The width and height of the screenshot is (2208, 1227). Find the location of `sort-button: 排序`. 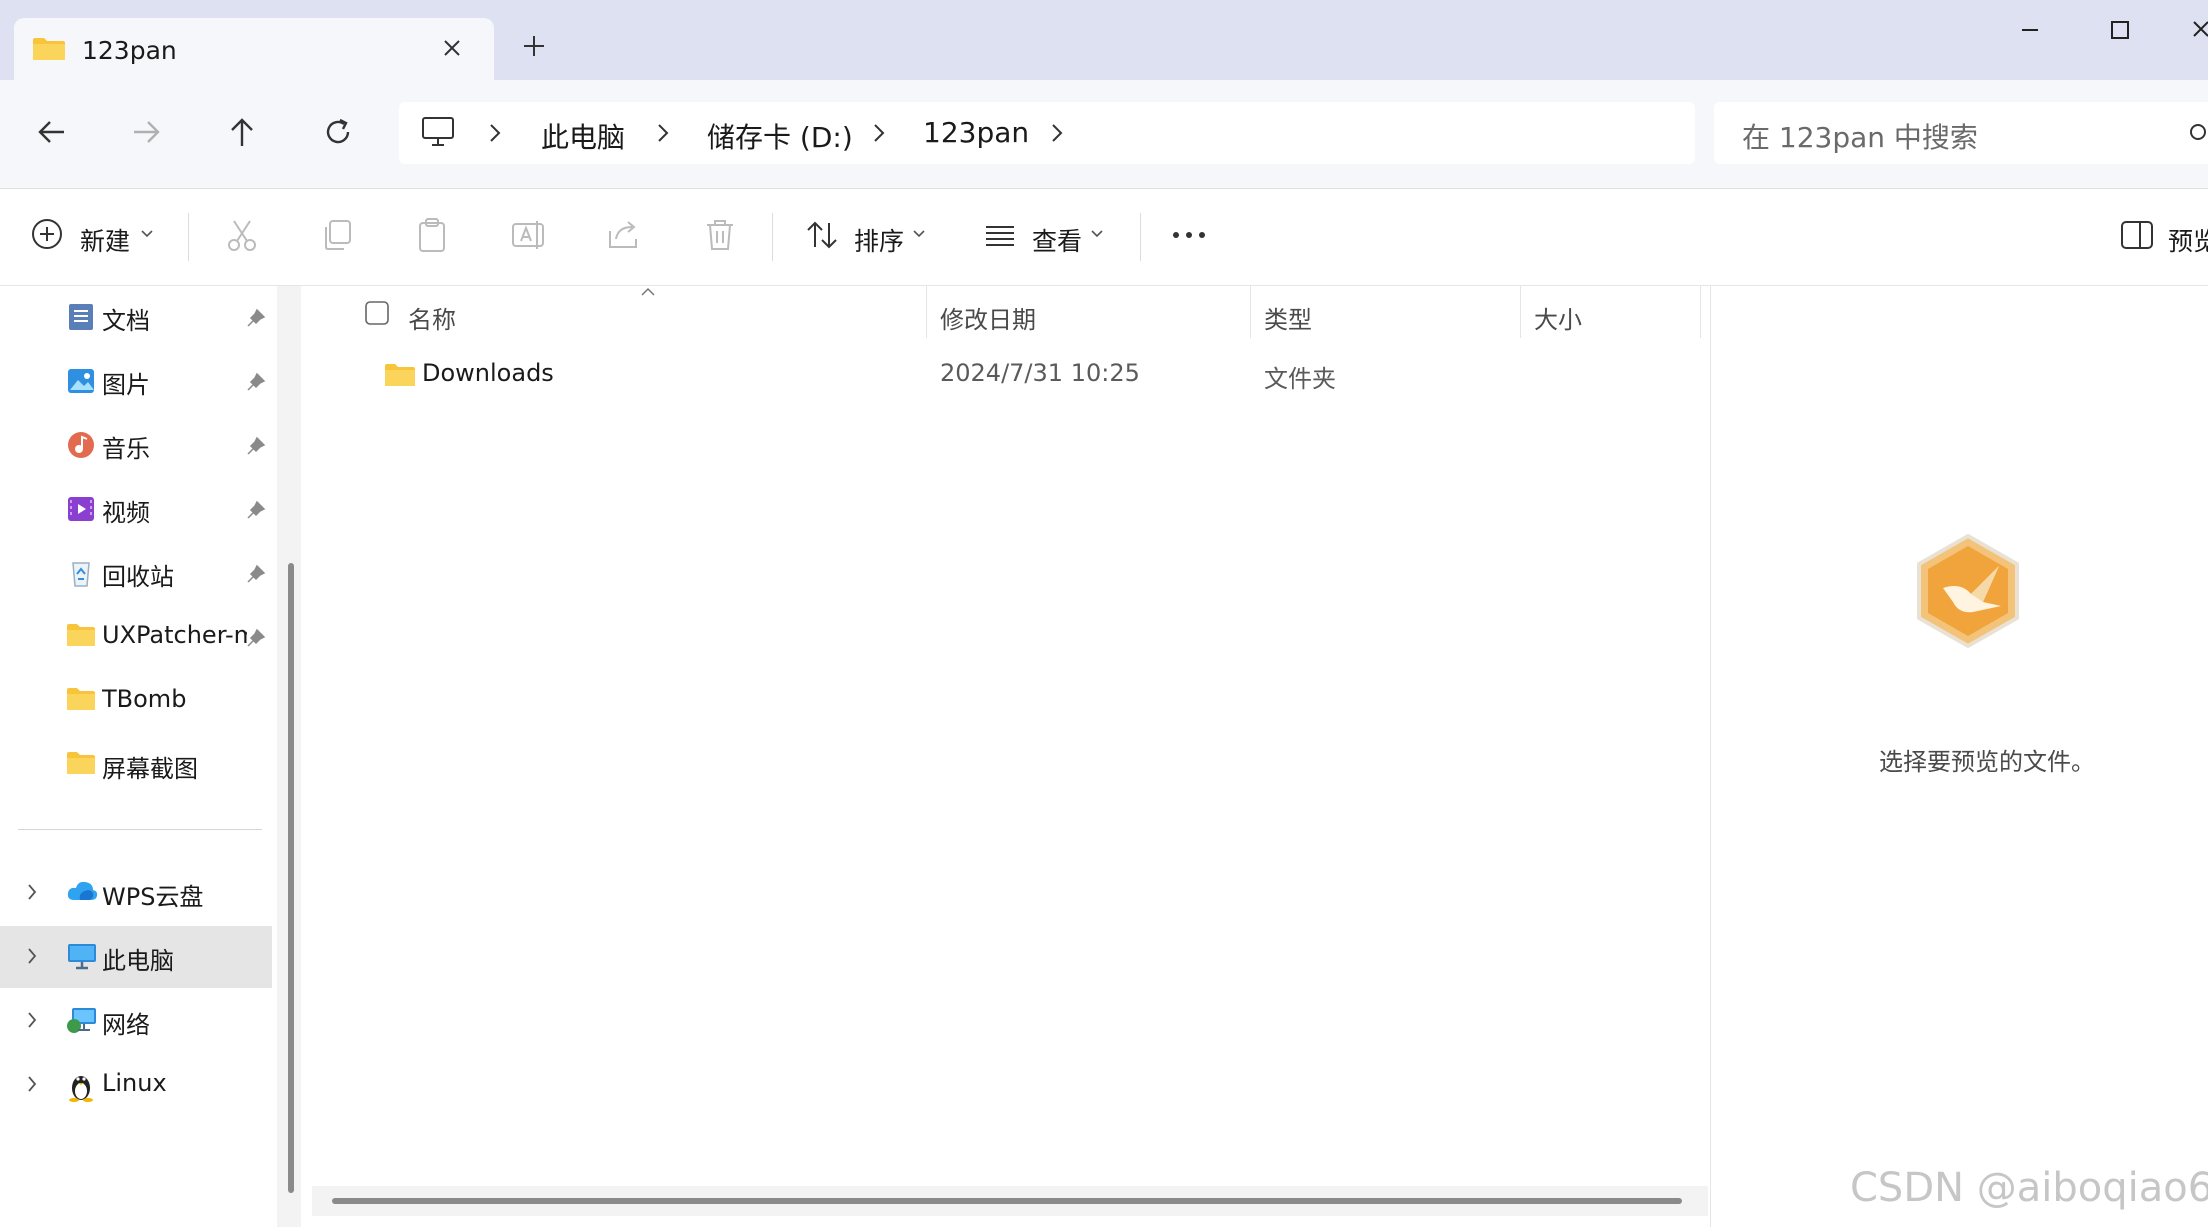

sort-button: 排序 is located at coordinates (879, 240).